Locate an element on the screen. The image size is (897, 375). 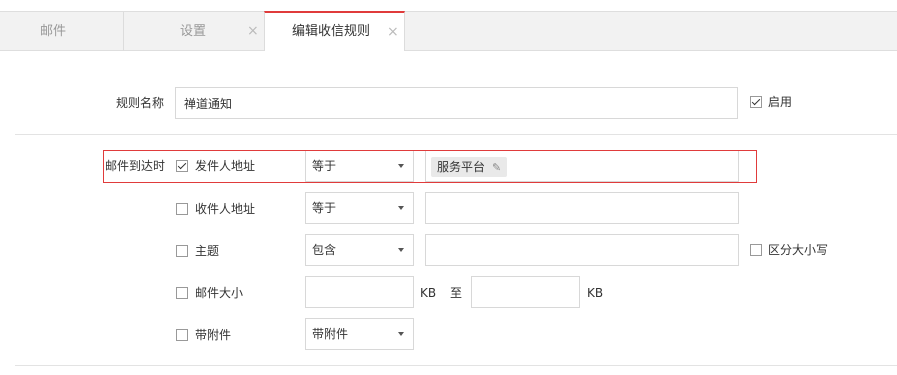
tab-bar: 邮件 设置 × 编辑收信规则 × is located at coordinates (448, 31).